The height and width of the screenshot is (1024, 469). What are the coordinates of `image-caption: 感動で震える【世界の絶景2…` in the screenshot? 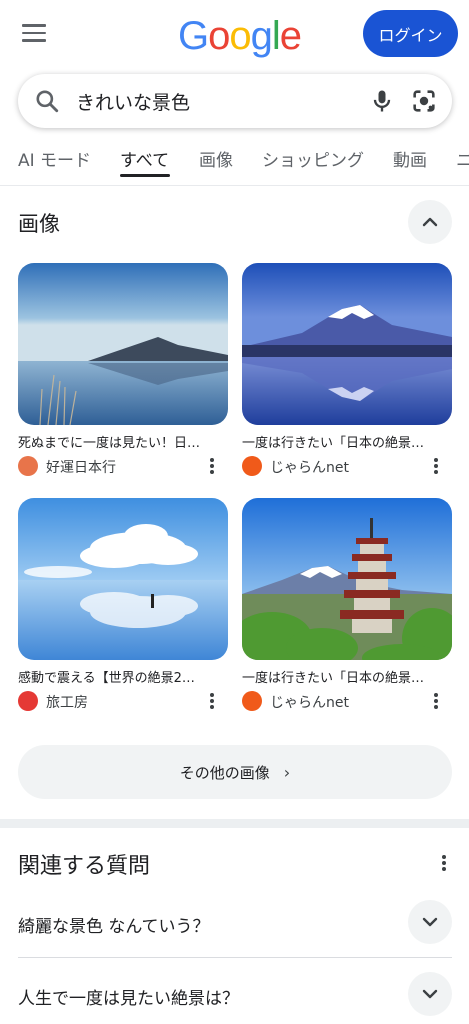 It's located at (123, 676).